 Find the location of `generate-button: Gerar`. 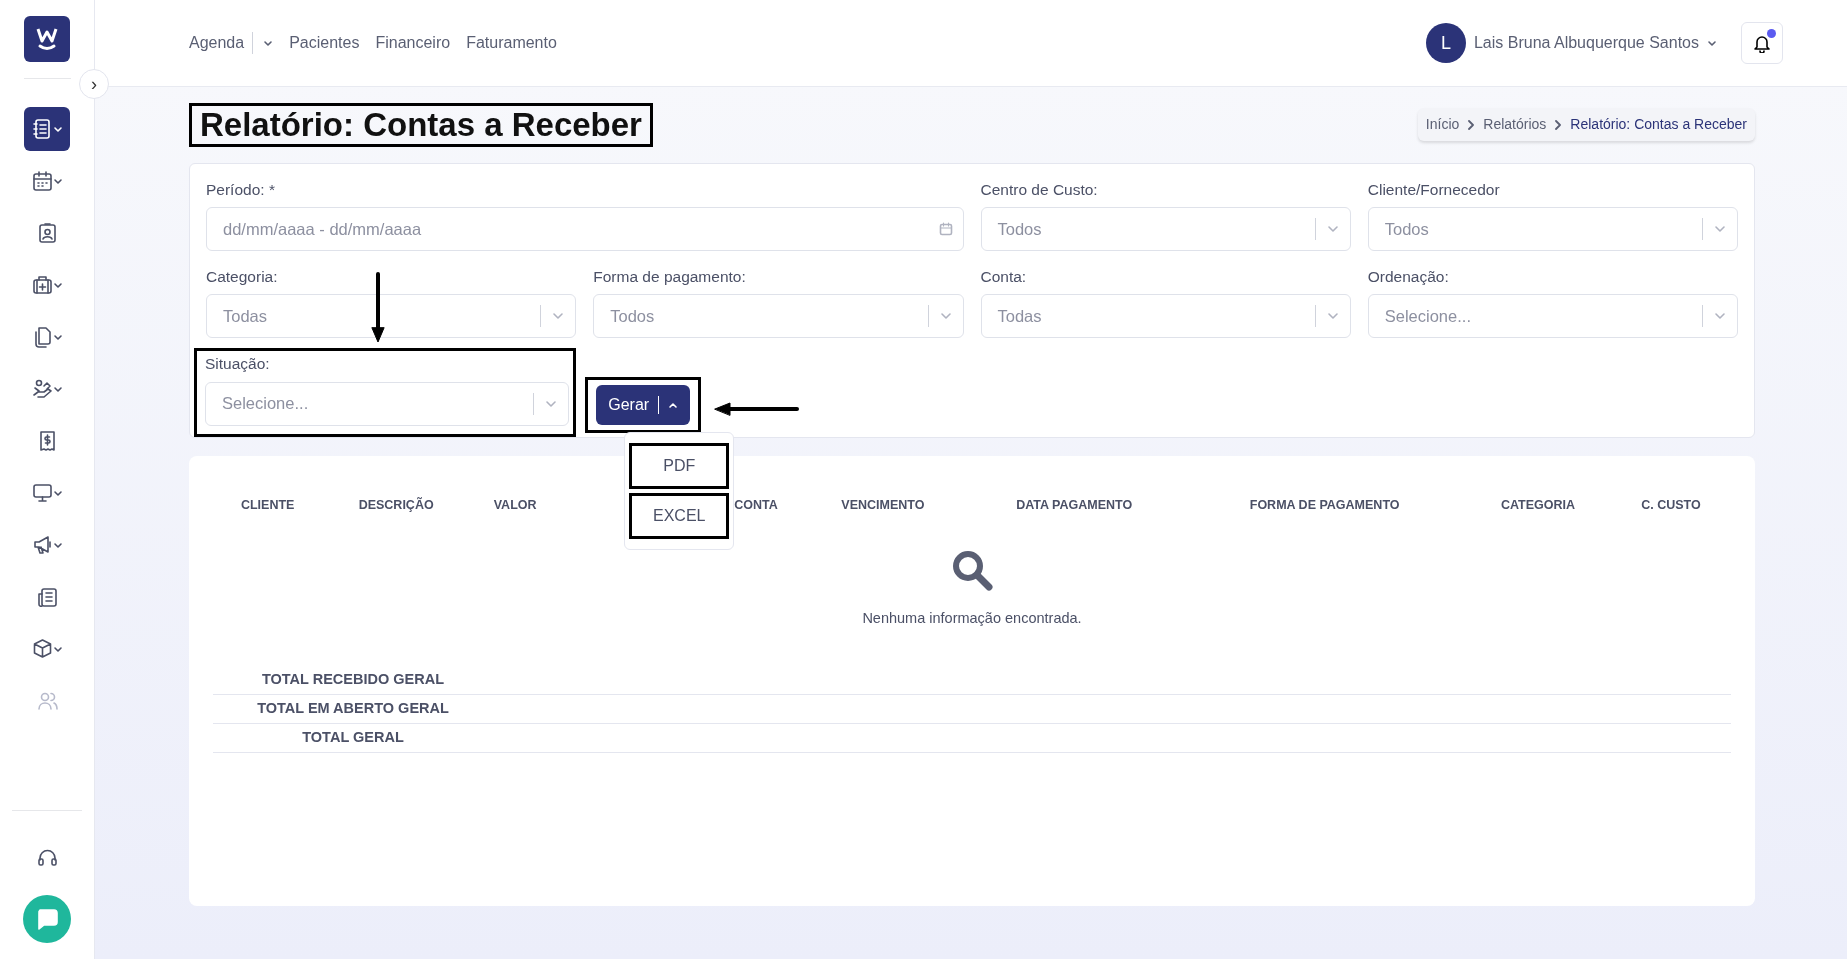

generate-button: Gerar is located at coordinates (643, 404).